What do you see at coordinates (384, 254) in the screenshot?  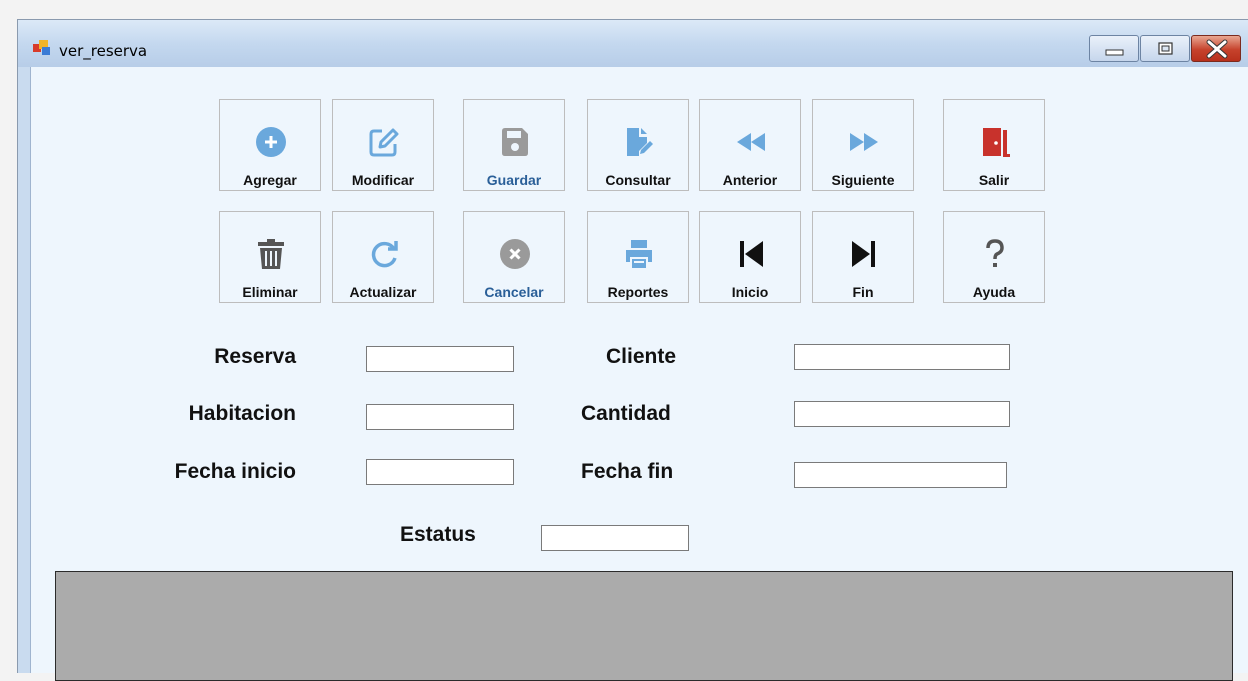 I see `refresh-icon` at bounding box center [384, 254].